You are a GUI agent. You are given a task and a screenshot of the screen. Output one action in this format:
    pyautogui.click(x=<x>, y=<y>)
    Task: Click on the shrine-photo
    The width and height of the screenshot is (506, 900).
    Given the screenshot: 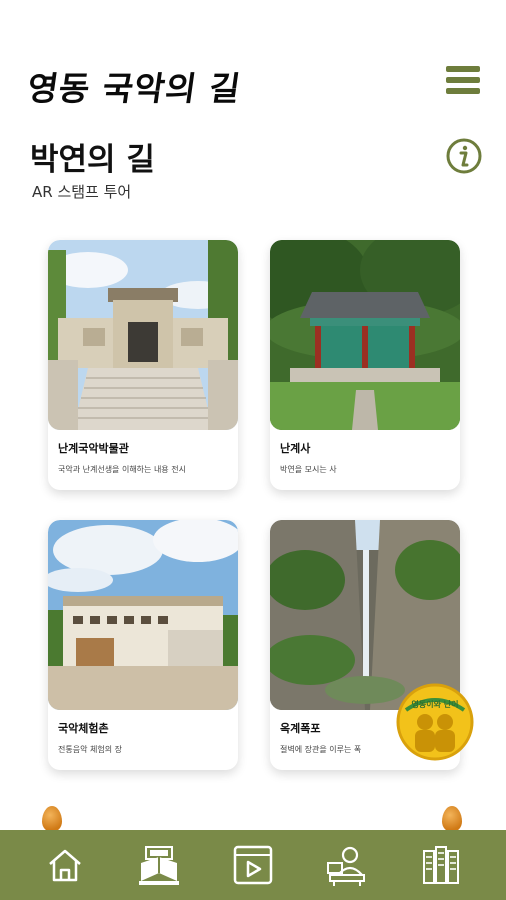 What is the action you would take?
    pyautogui.click(x=365, y=335)
    